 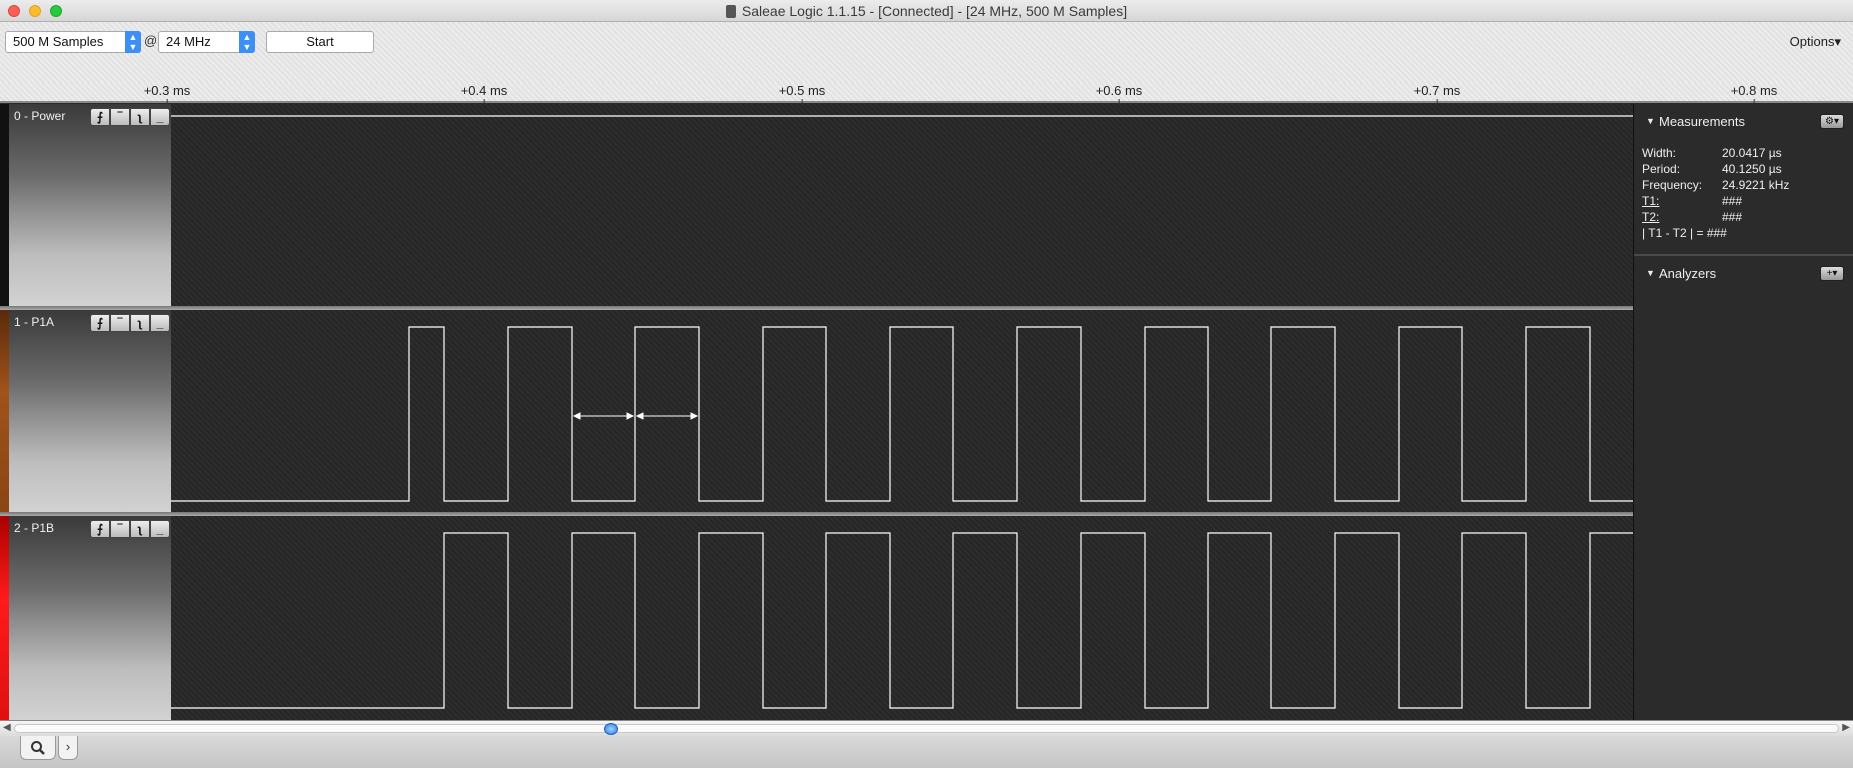 I want to click on bottom-bar: ›, so click(x=926, y=752).